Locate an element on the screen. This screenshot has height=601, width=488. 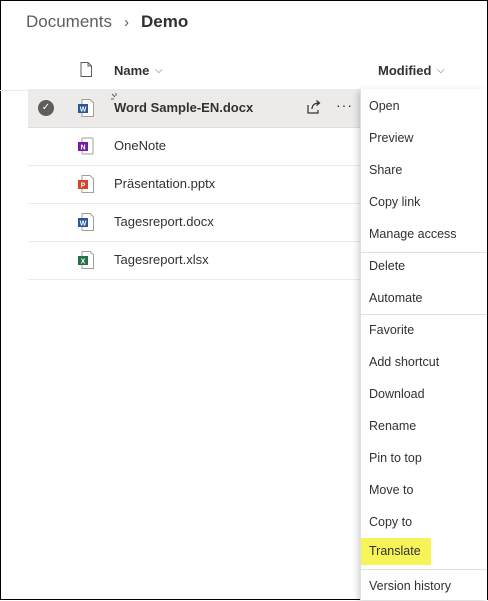
list-header: Name ⌵ Modified ⌵ is located at coordinates (243, 71).